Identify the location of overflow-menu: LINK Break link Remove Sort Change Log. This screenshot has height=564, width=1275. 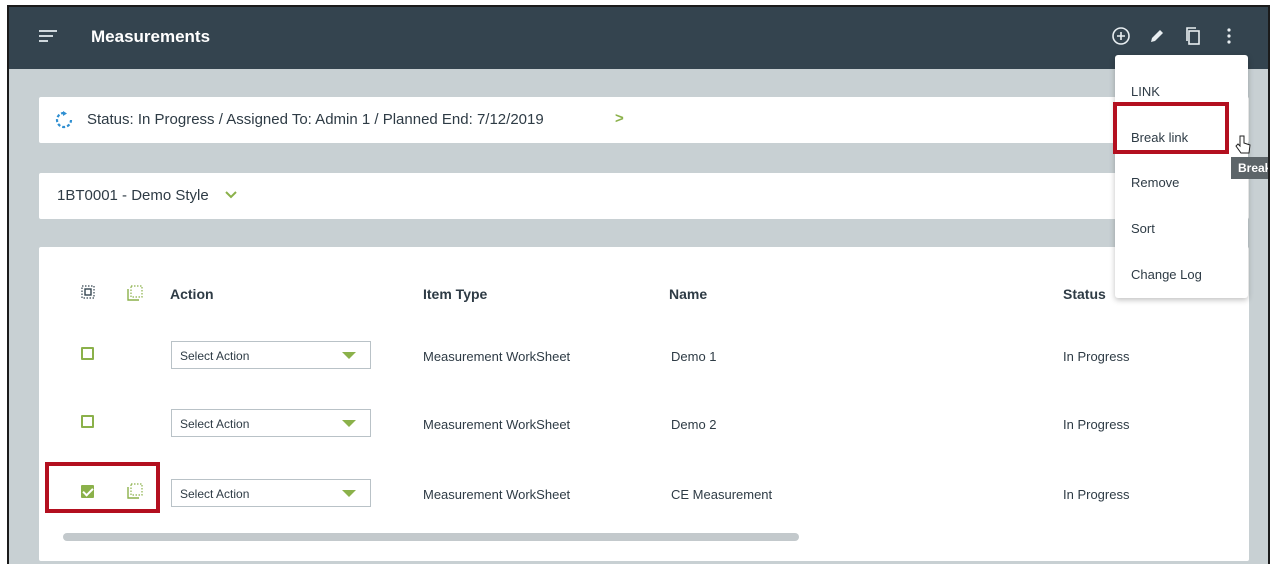
(1181, 176).